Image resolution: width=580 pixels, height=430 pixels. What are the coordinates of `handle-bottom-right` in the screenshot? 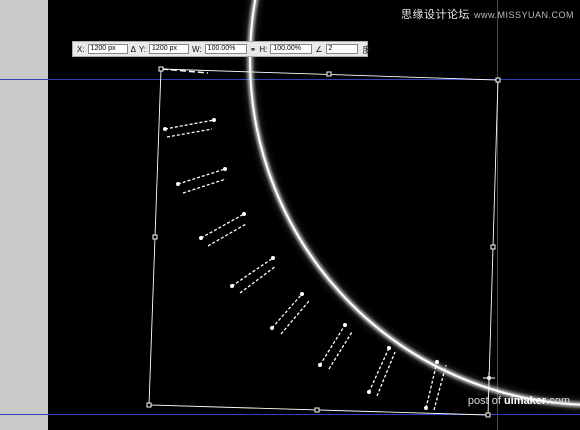 It's located at (488, 415).